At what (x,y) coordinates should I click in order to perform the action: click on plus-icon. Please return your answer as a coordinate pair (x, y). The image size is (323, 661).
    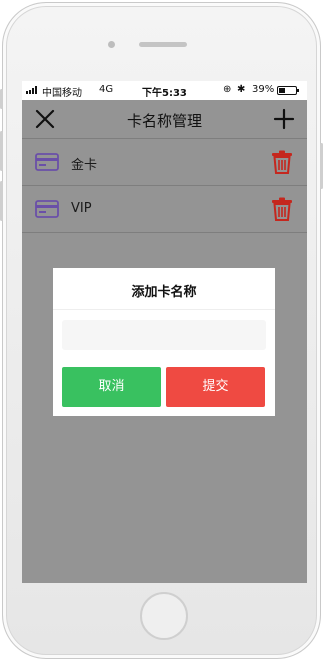
    Looking at the image, I should click on (284, 119).